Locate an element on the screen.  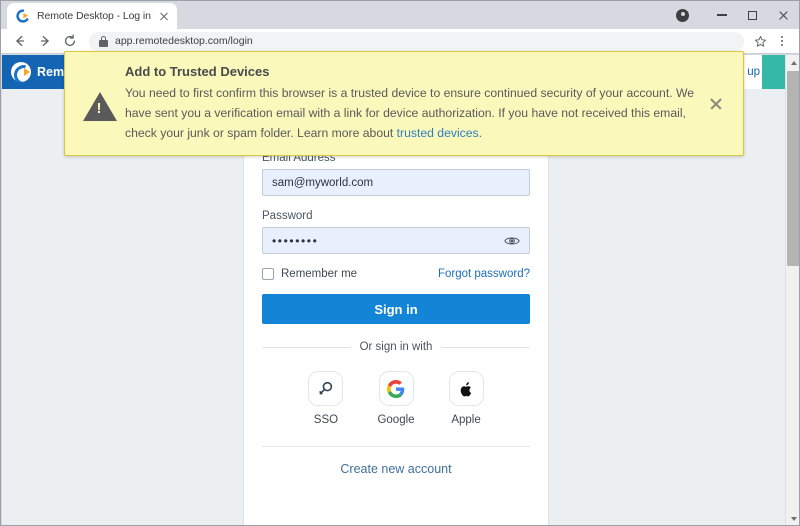
password-label: Password is located at coordinates (287, 216).